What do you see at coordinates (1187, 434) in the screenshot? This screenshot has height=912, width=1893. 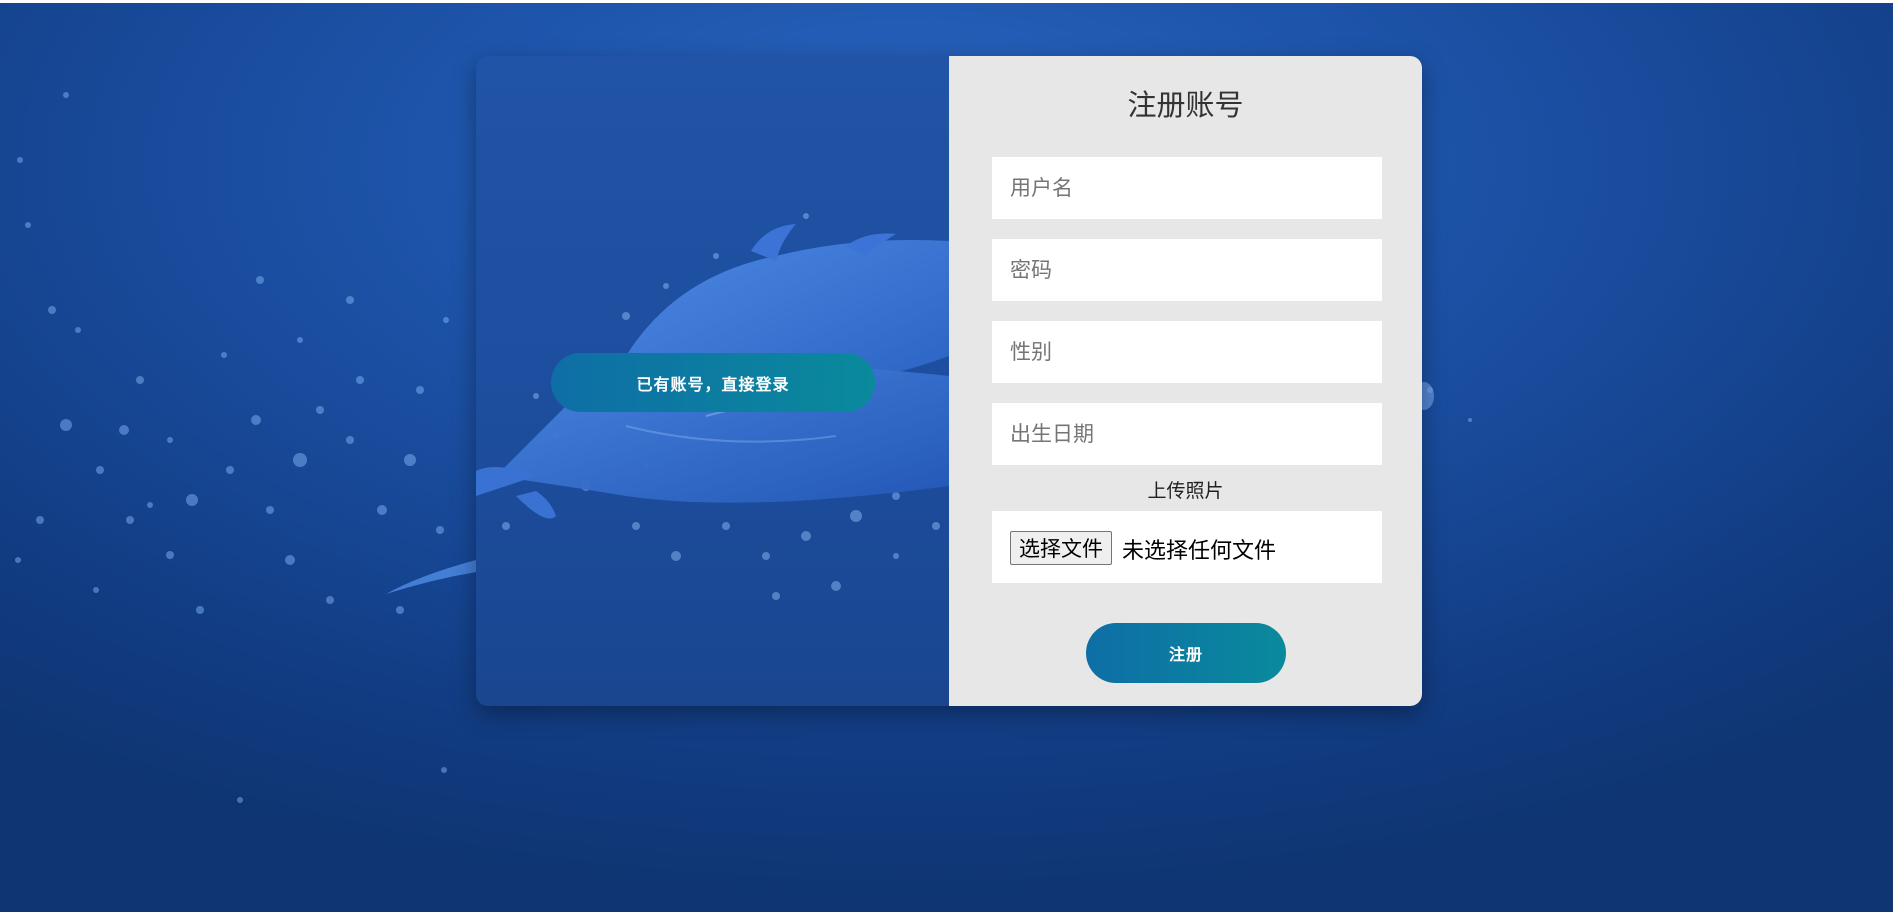 I see `birthdate-input` at bounding box center [1187, 434].